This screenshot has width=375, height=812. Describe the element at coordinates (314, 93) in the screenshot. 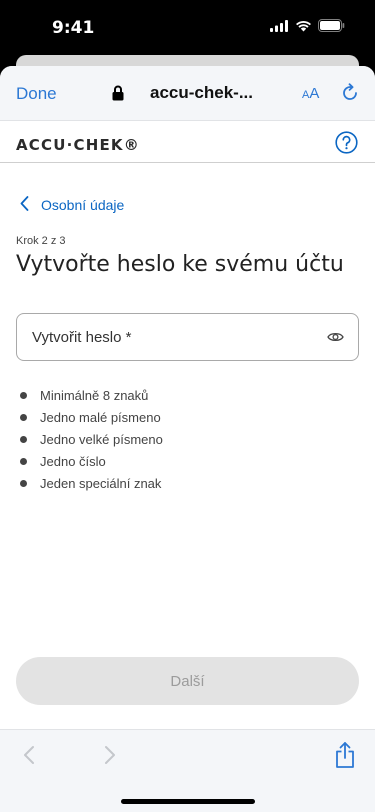

I see `aa-large-glyph: A` at that location.